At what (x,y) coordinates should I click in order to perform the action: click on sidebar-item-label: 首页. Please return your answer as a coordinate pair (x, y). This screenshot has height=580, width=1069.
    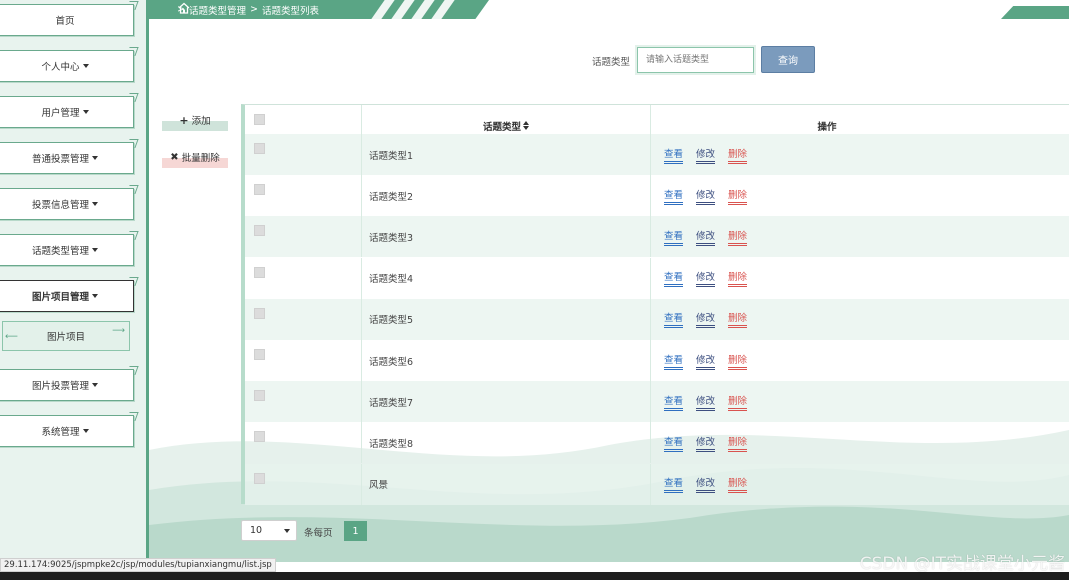
    Looking at the image, I should click on (65, 21).